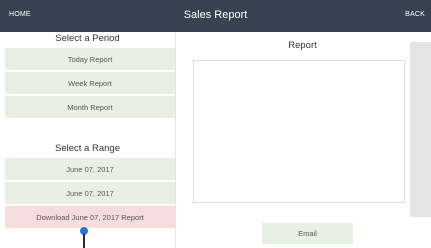 Image resolution: width=431 pixels, height=248 pixels. I want to click on email-button: Email, so click(307, 233).